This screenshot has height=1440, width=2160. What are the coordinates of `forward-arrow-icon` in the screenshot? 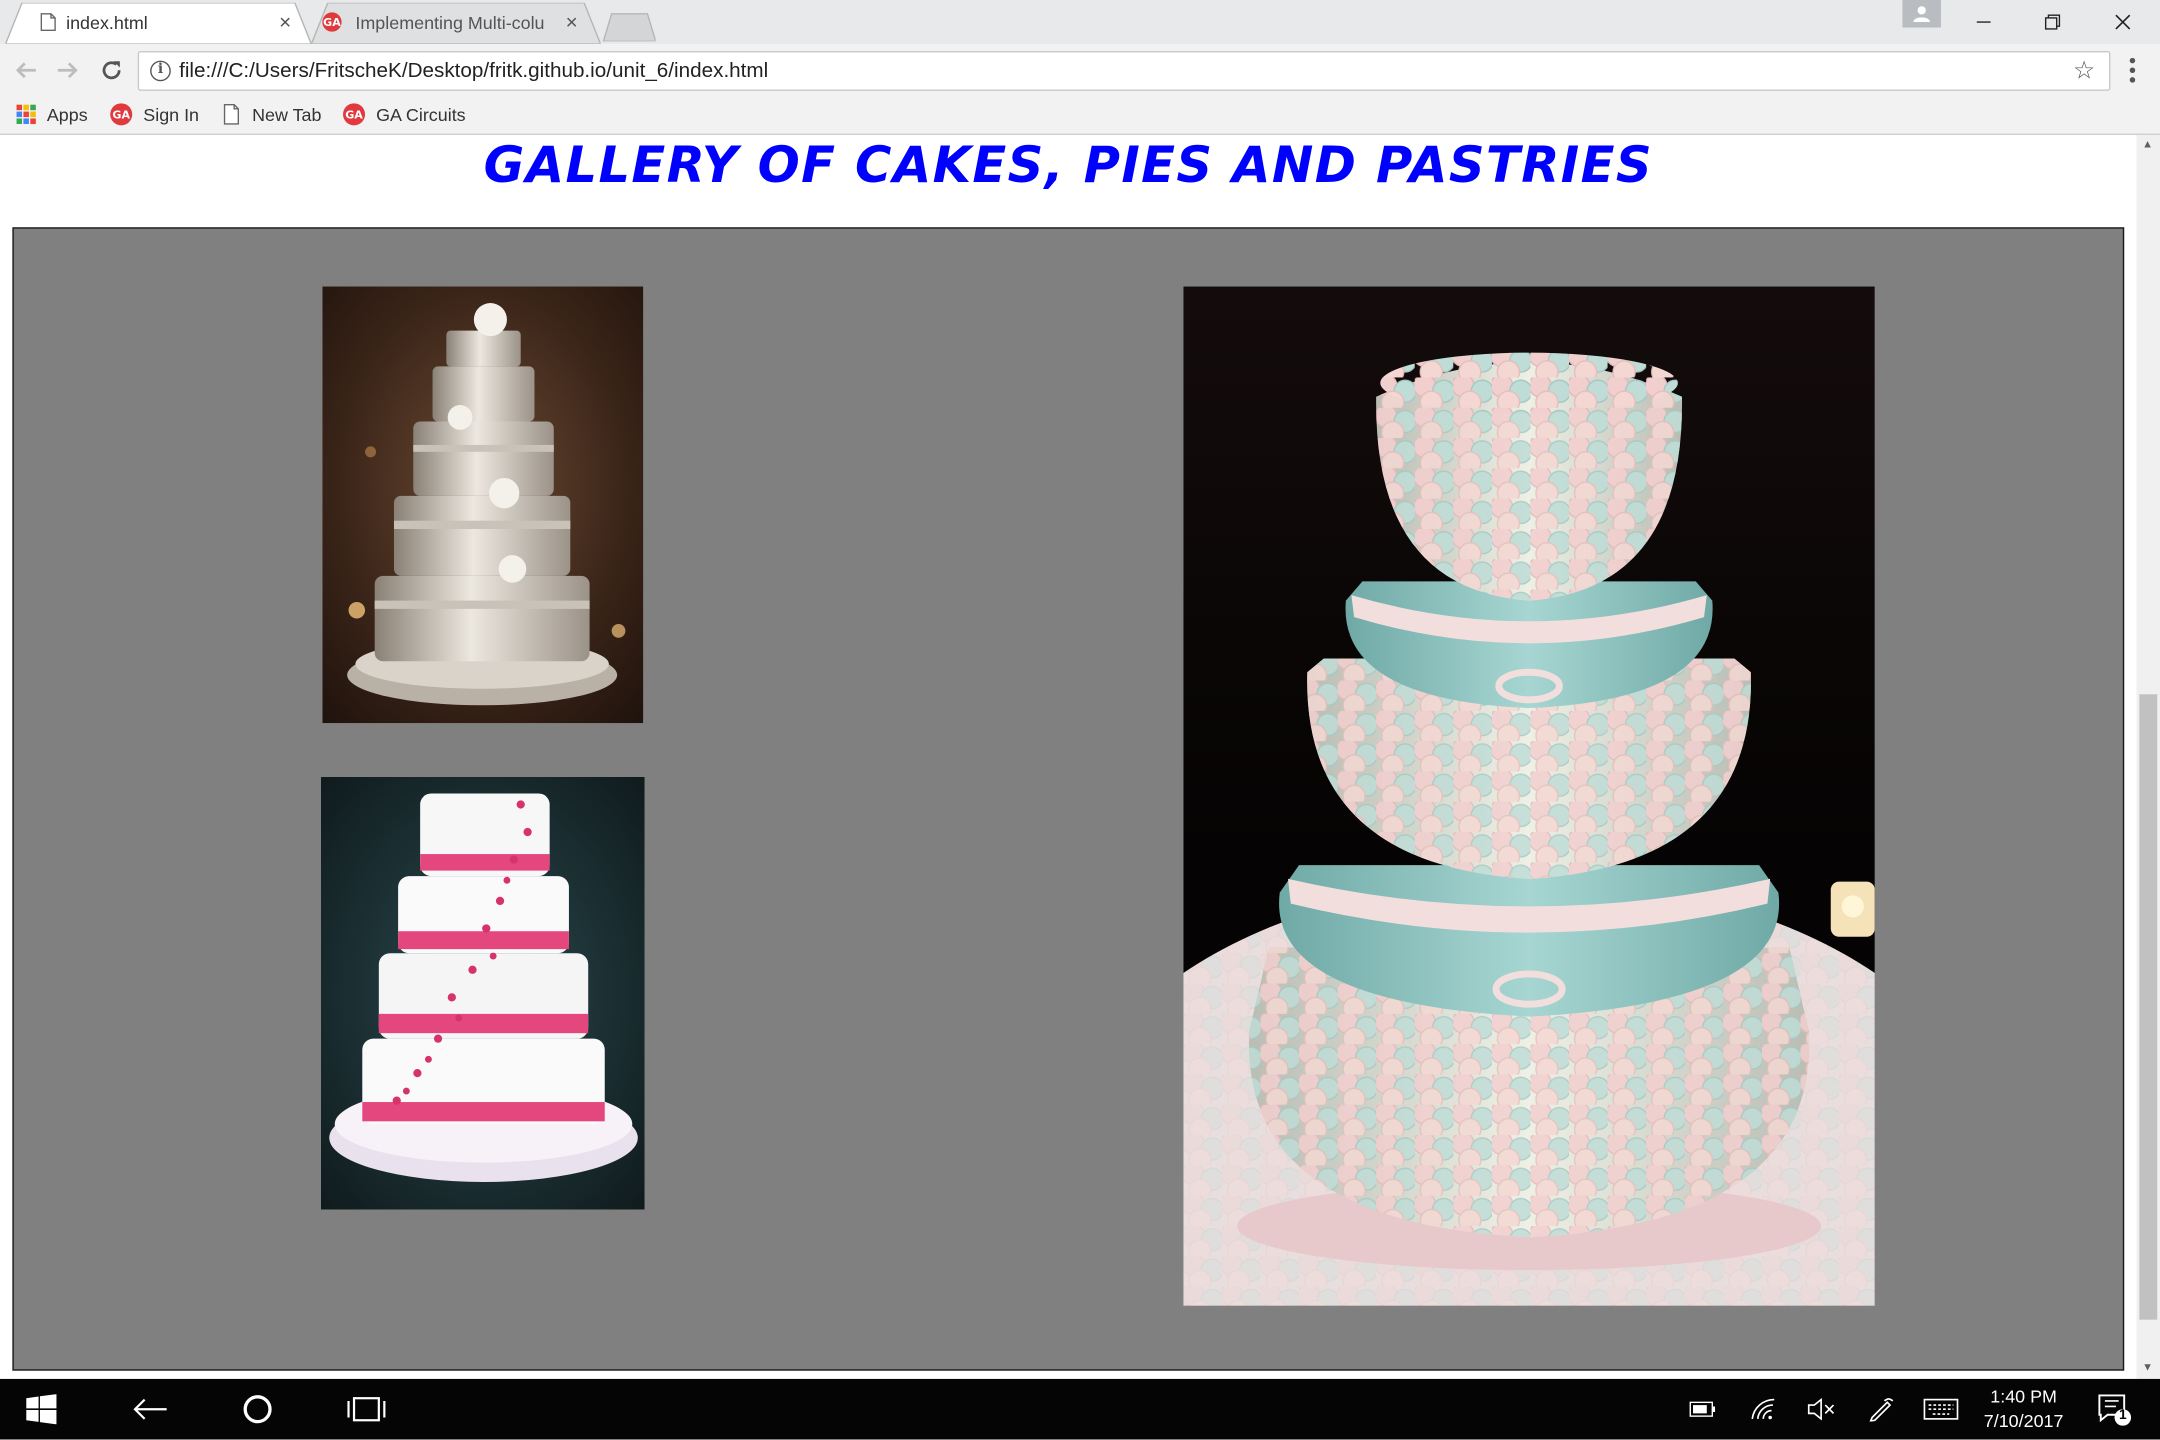 It's located at (67, 70).